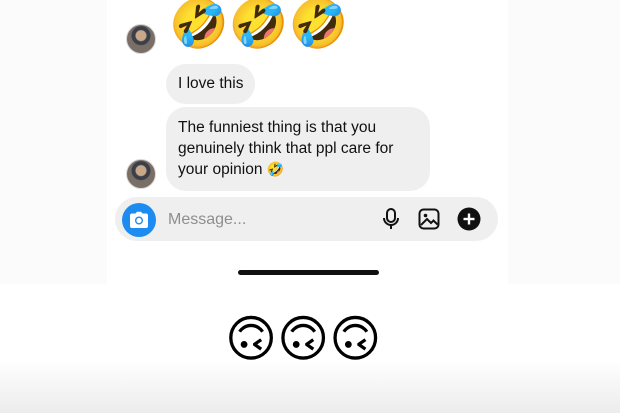 Image resolution: width=620 pixels, height=413 pixels. I want to click on emoji-message: 🤣🤣🤣, so click(258, 24).